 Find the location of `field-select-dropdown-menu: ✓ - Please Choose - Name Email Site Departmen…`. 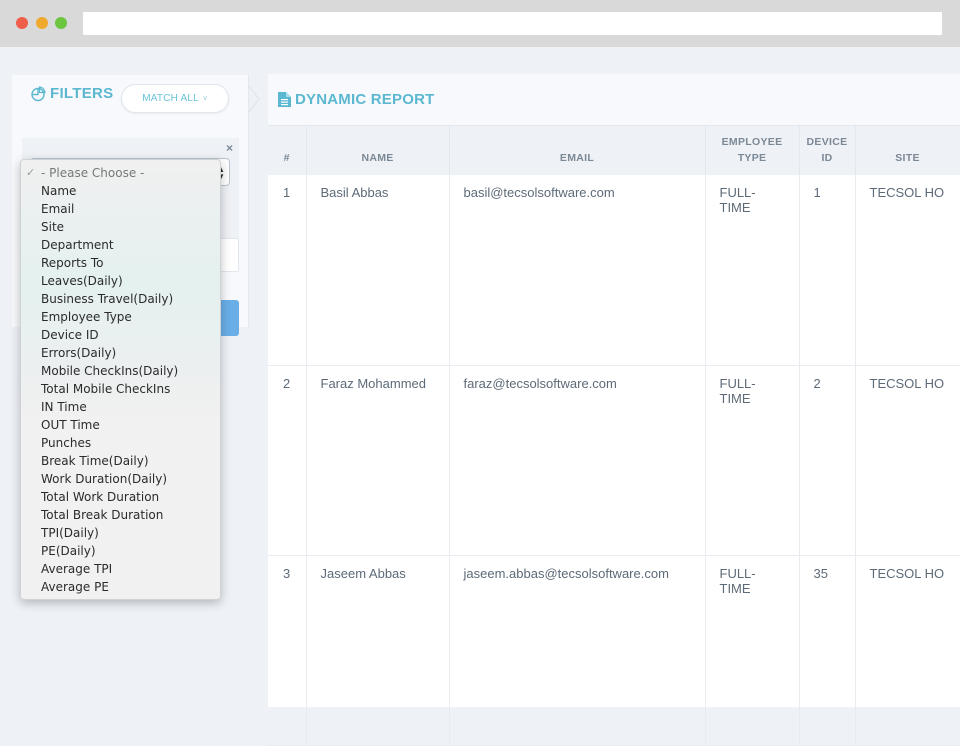

field-select-dropdown-menu: ✓ - Please Choose - Name Email Site Departmen… is located at coordinates (120, 379).